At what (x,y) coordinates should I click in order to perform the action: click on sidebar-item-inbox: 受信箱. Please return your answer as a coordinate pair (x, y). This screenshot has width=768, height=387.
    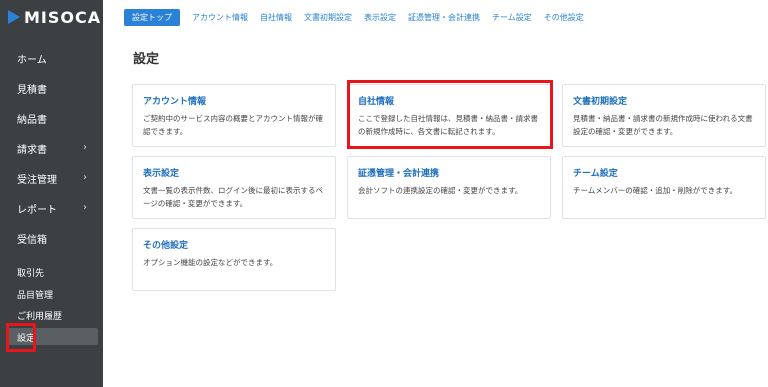
    Looking at the image, I should click on (51, 238).